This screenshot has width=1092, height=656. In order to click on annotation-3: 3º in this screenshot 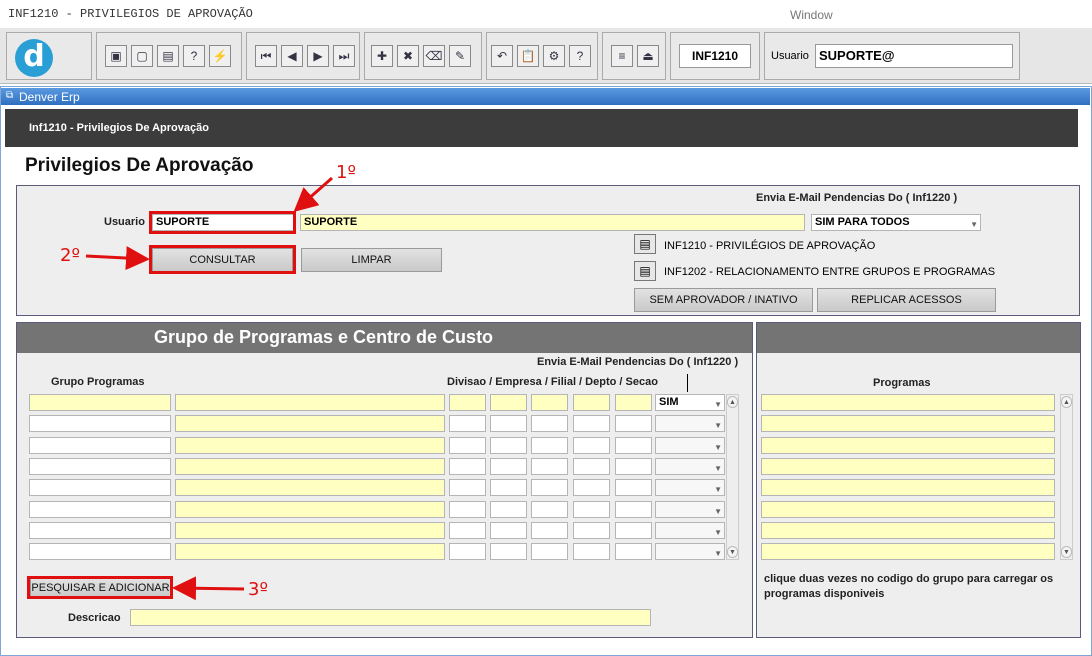, I will do `click(258, 589)`.